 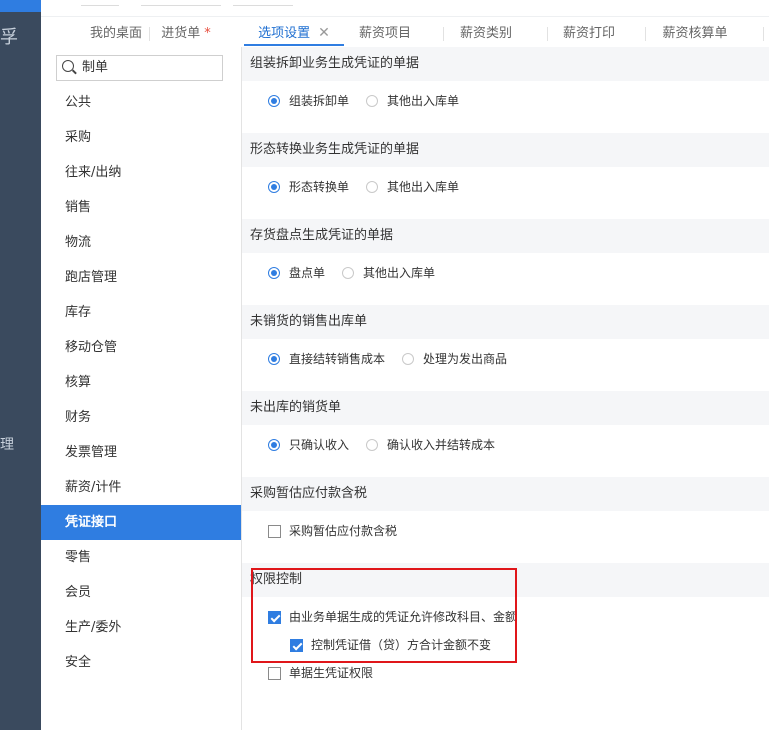 I want to click on section-title: 未出库的销货单, so click(x=505, y=408).